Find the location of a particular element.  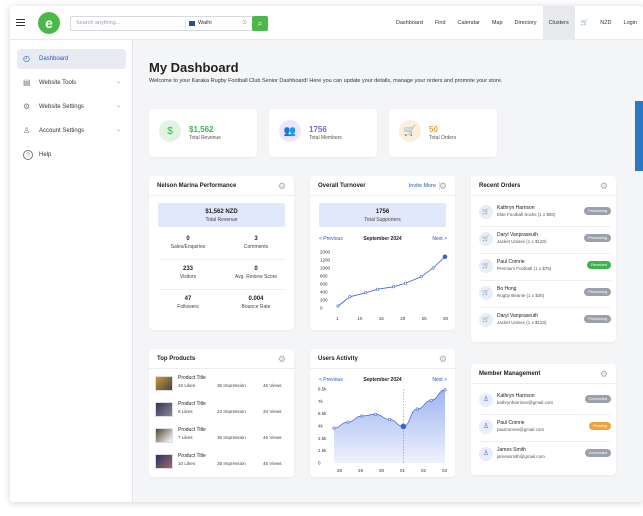

x-tick-label: 30 is located at coordinates (382, 470).